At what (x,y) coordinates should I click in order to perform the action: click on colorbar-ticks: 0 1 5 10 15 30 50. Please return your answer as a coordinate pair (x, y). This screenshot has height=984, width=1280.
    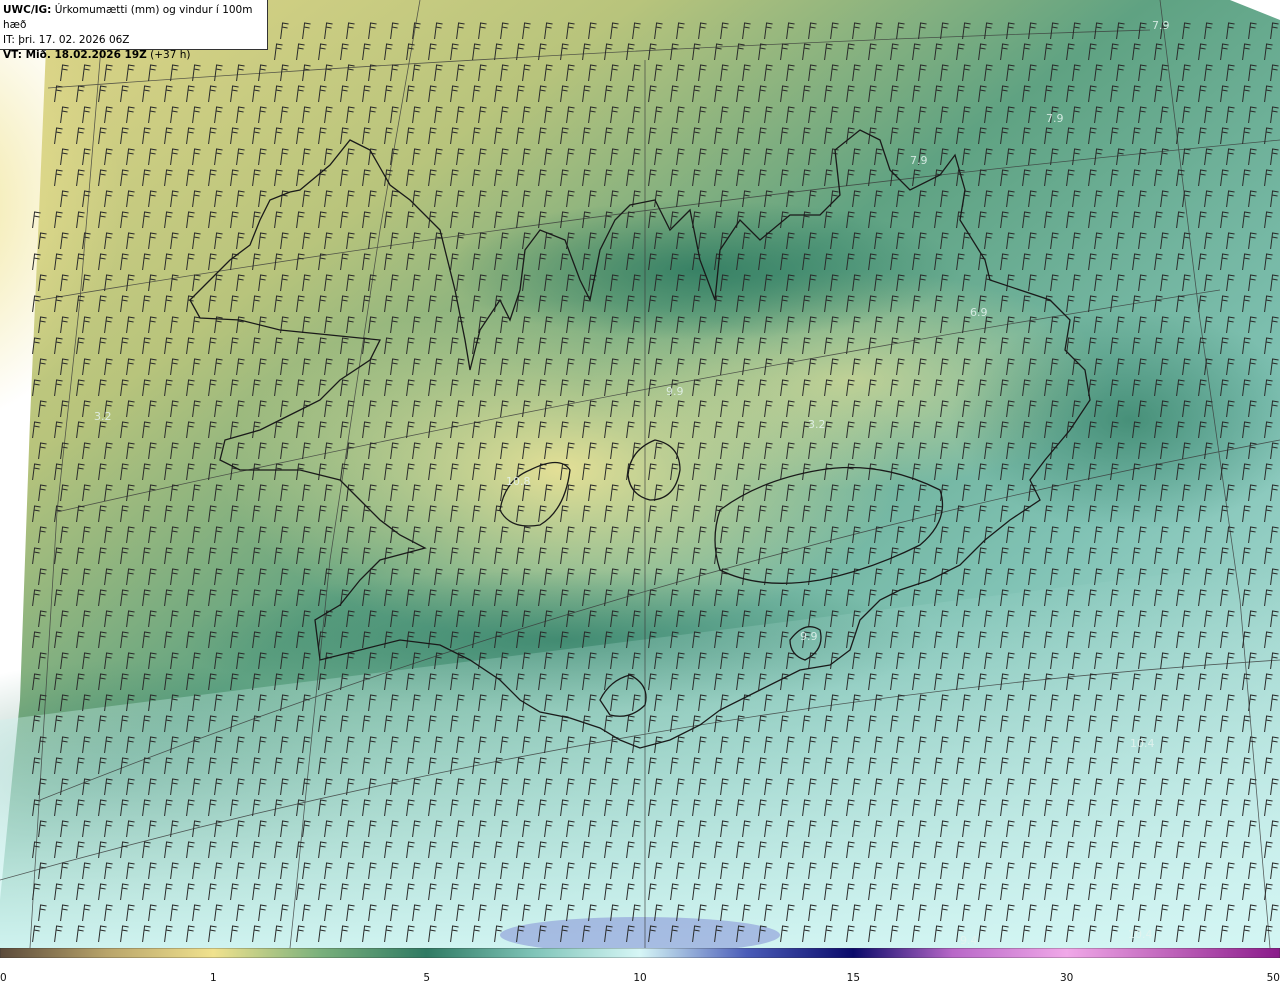
    Looking at the image, I should click on (640, 971).